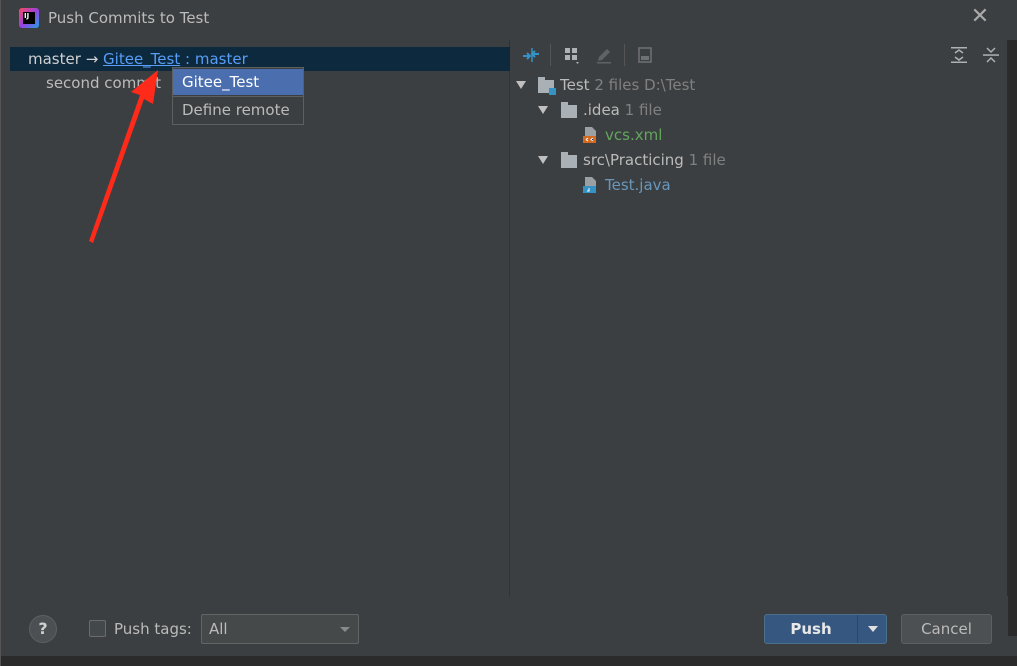  I want to click on cancel-button: Cancel, so click(946, 629).